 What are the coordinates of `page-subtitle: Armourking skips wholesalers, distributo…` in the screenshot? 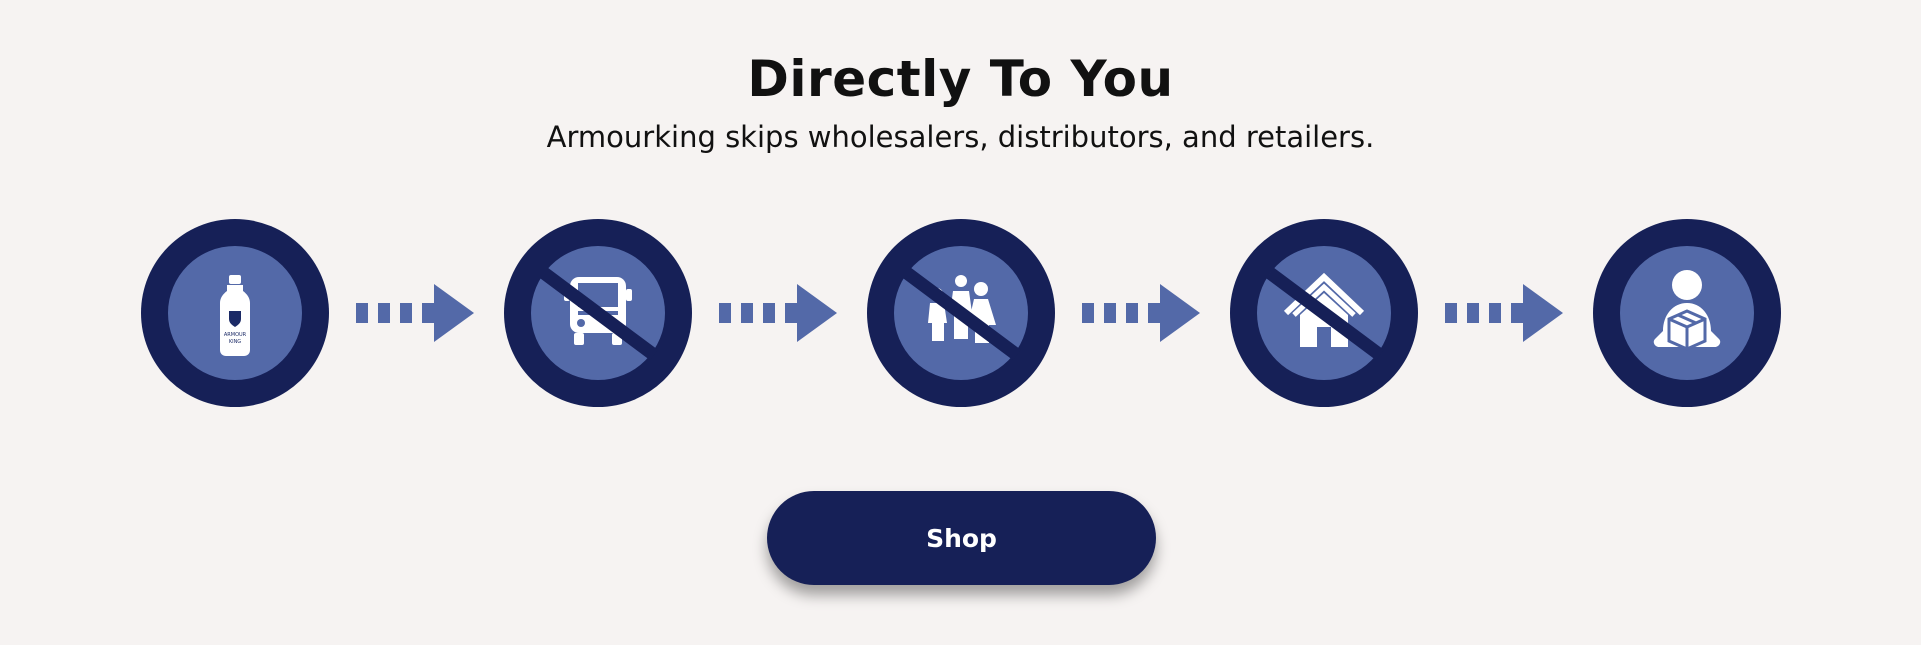 It's located at (960, 137).